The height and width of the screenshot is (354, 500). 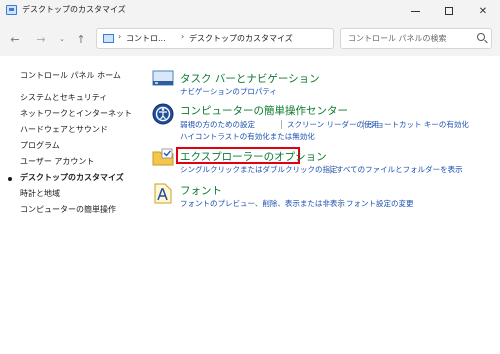 I want to click on sidebar-item-network: ネットワークとインターネット, so click(x=76, y=113).